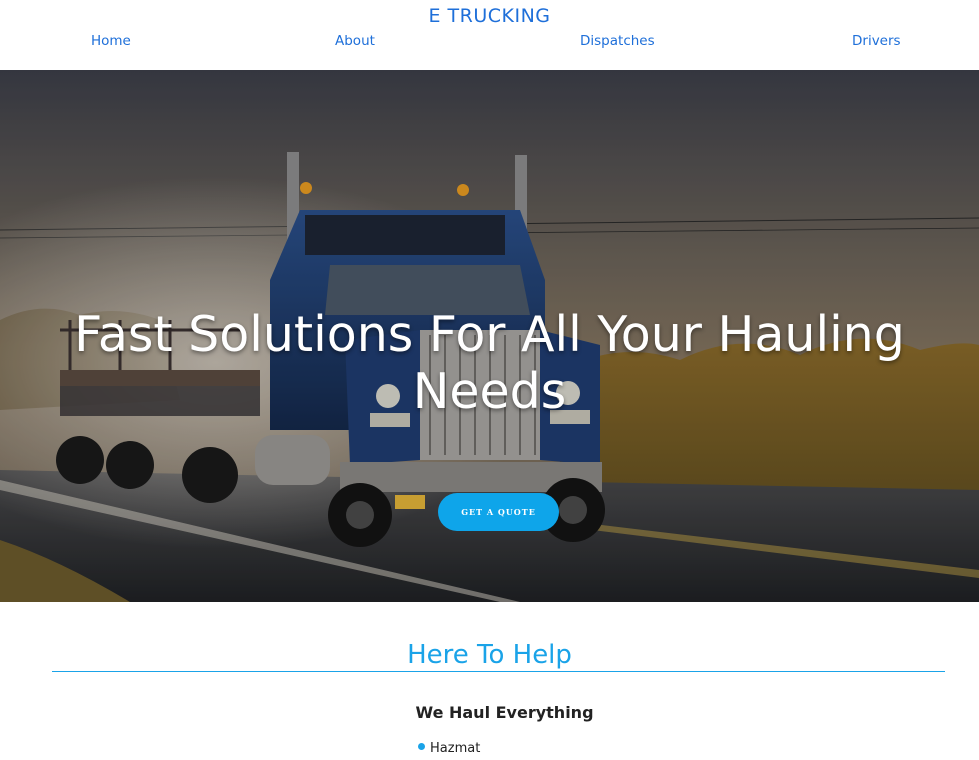 The width and height of the screenshot is (979, 760). What do you see at coordinates (617, 41) in the screenshot?
I see `nav-dispatches-link: Dispatches` at bounding box center [617, 41].